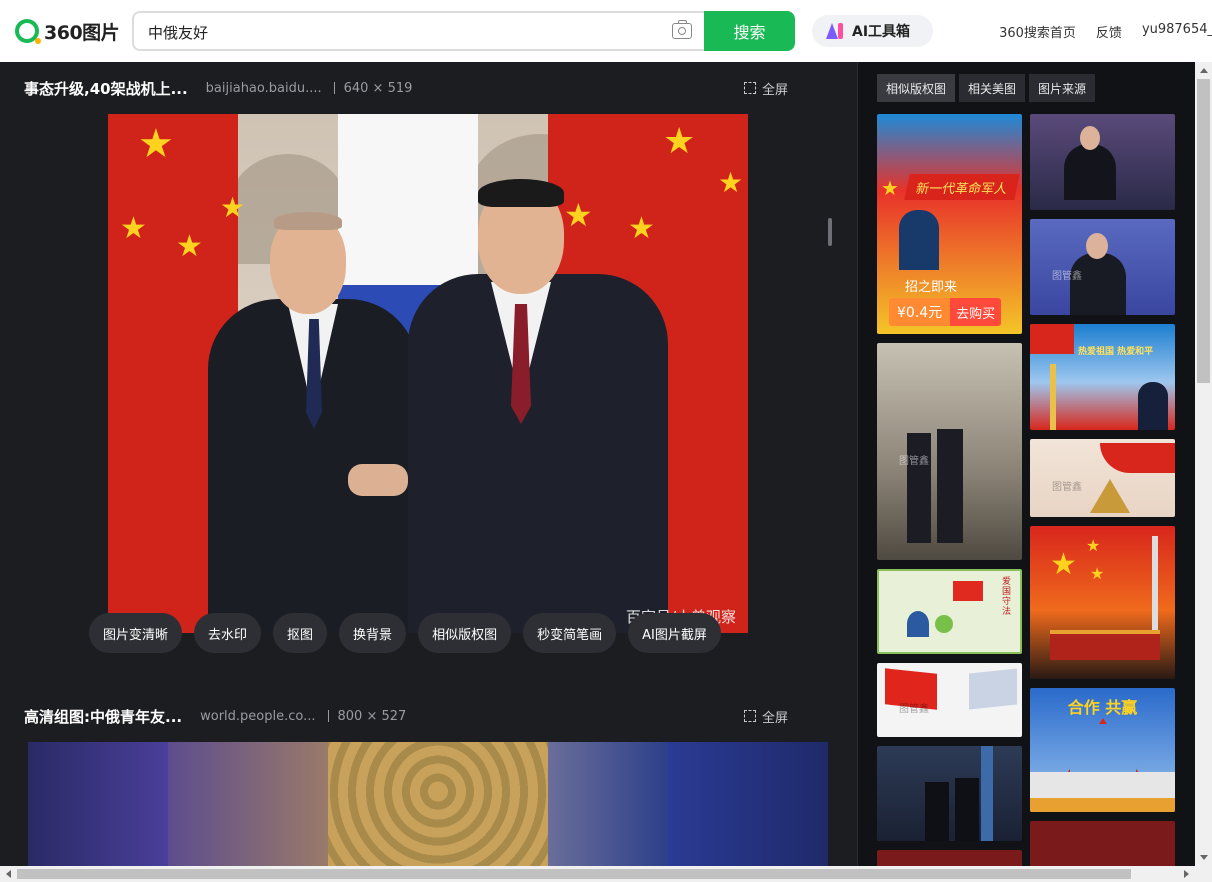 The height and width of the screenshot is (882, 1212). What do you see at coordinates (949, 700) in the screenshot?
I see `flags-thumbnail: 图管鑫` at bounding box center [949, 700].